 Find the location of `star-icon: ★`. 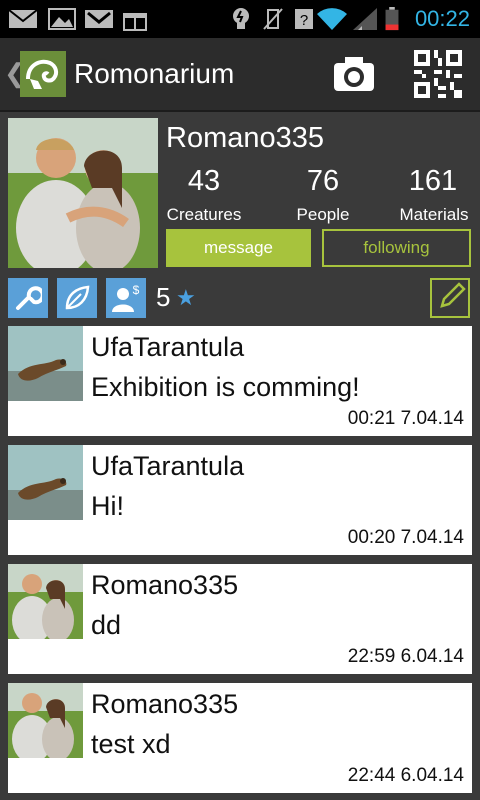

star-icon: ★ is located at coordinates (186, 297).